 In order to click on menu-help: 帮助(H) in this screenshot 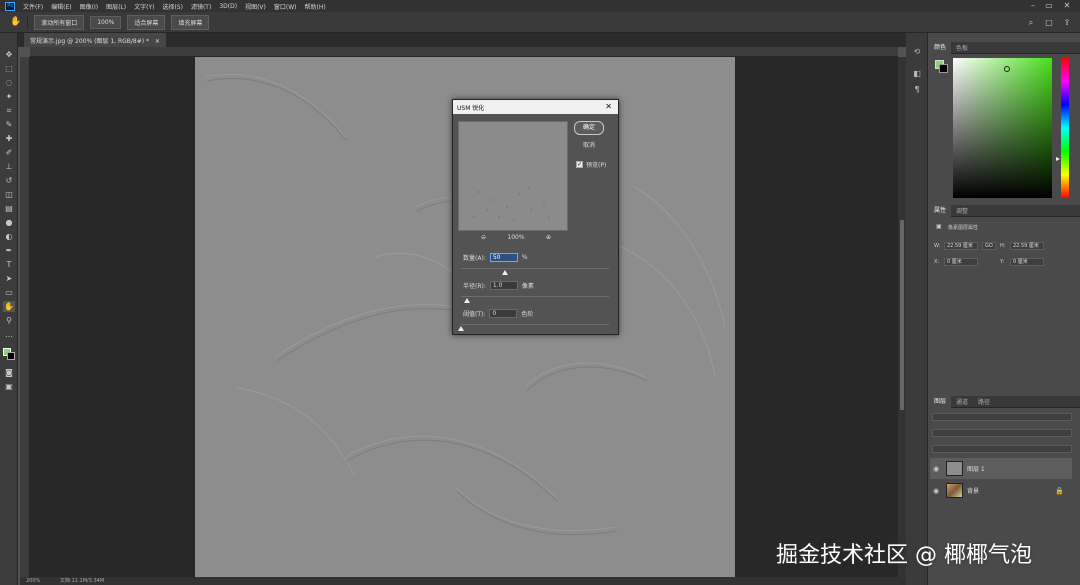, I will do `click(315, 6)`.